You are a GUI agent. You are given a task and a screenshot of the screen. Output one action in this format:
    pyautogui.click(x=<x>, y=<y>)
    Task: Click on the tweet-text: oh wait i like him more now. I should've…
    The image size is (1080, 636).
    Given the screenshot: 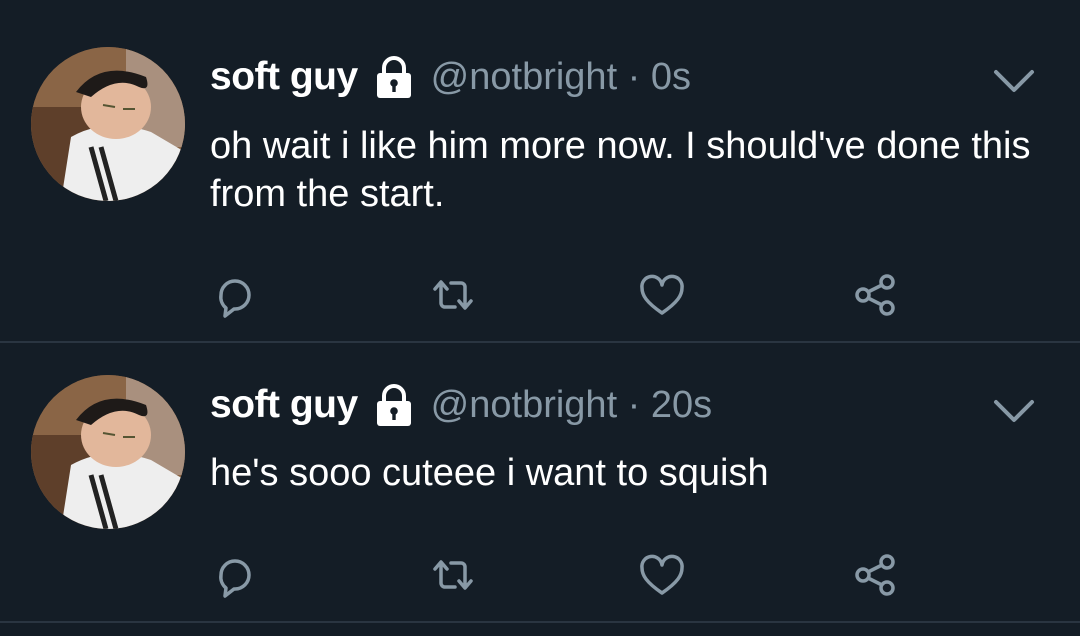 What is the action you would take?
    pyautogui.click(x=620, y=170)
    